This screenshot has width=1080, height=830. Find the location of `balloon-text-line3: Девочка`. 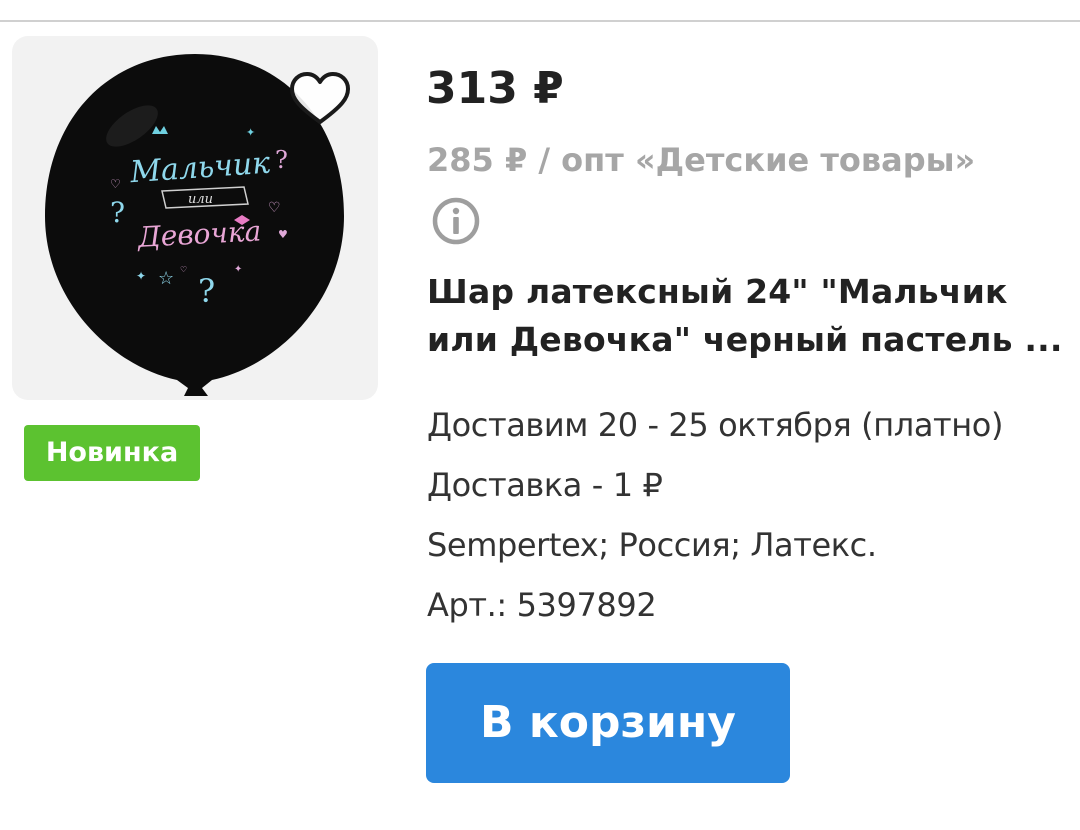

balloon-text-line3: Девочка is located at coordinates (198, 234).